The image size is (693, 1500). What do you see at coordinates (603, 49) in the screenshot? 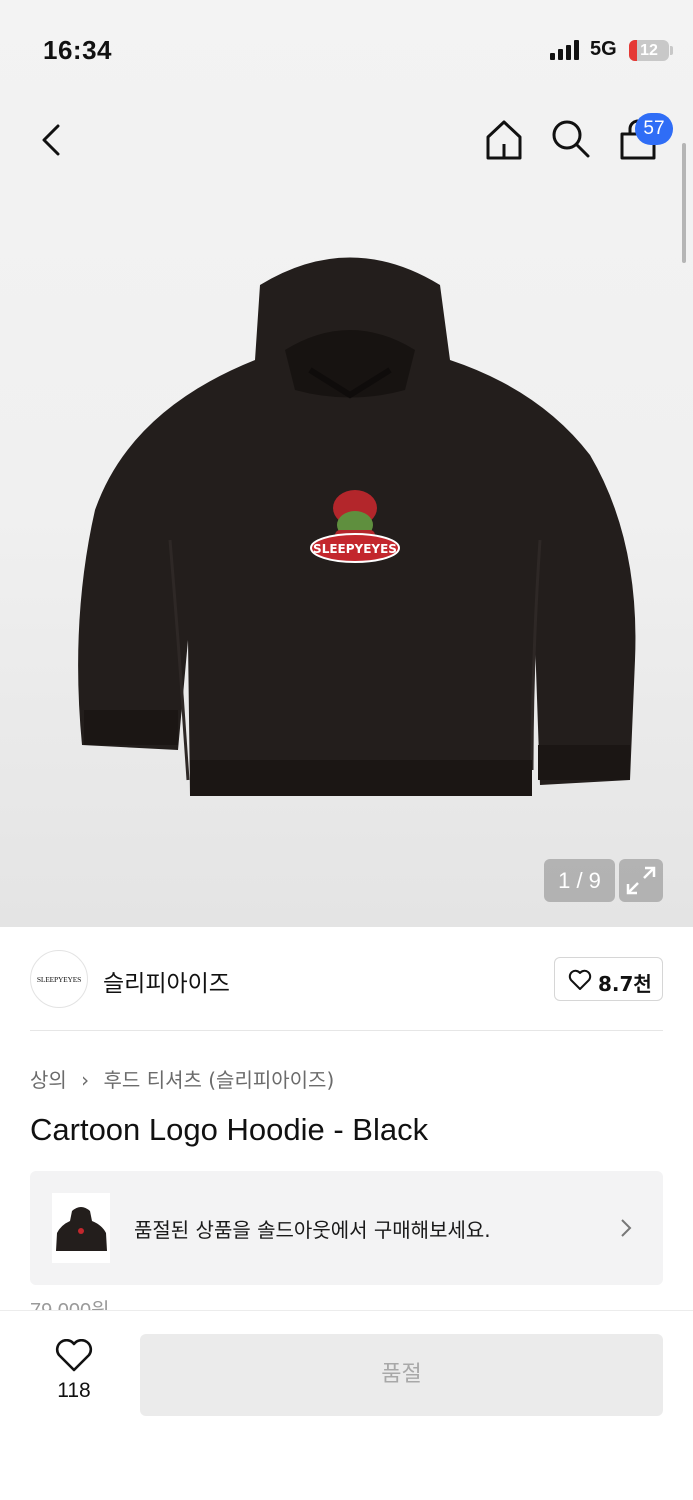
I see `network-type: 5G` at bounding box center [603, 49].